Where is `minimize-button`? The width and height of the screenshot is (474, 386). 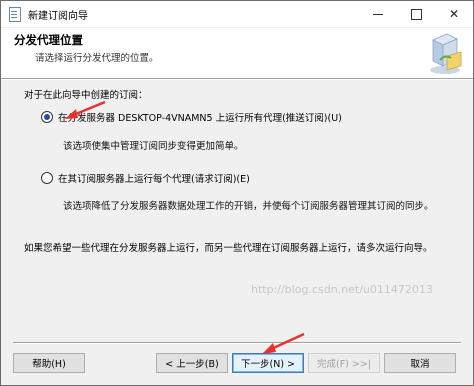 minimize-button is located at coordinates (378, 14).